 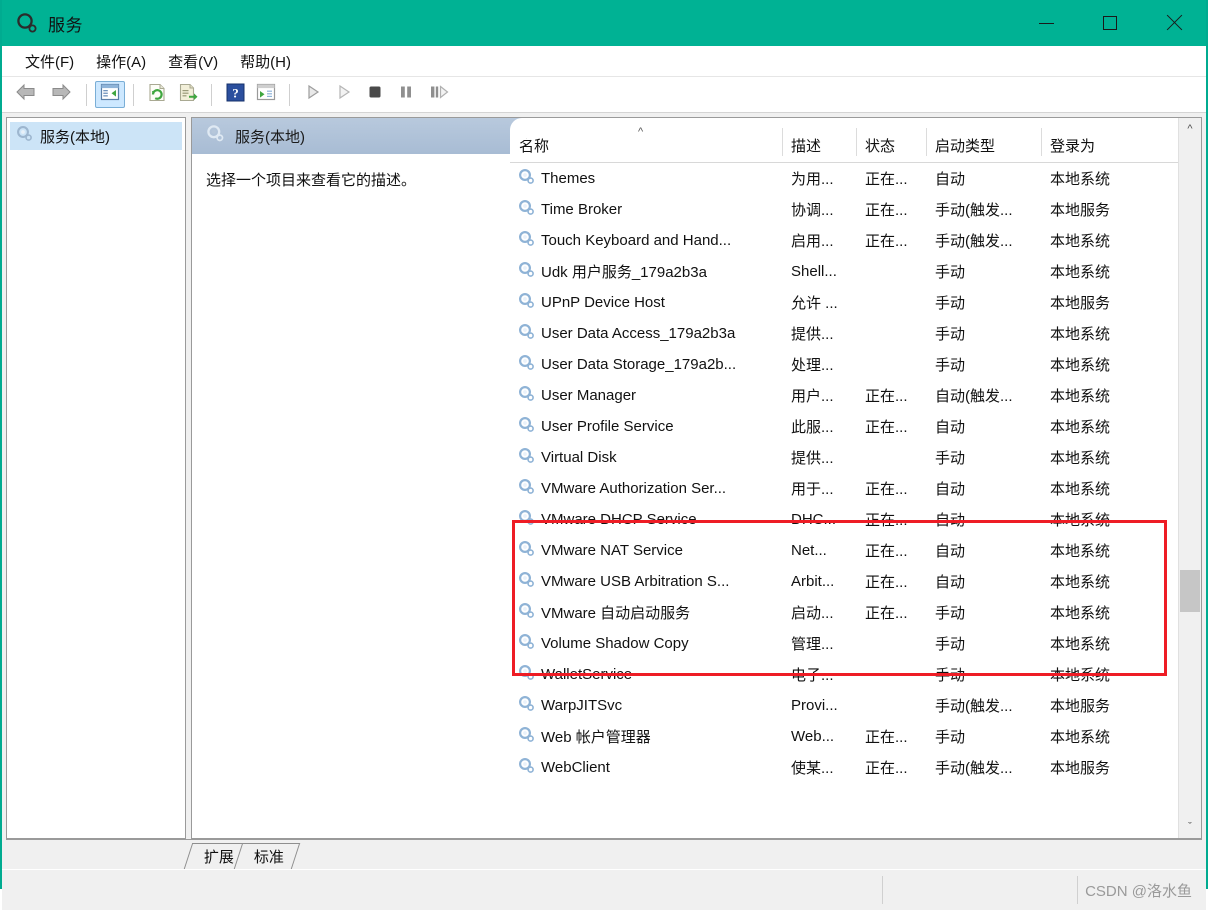 What do you see at coordinates (193, 61) in the screenshot?
I see `menu-view: 查看(V)` at bounding box center [193, 61].